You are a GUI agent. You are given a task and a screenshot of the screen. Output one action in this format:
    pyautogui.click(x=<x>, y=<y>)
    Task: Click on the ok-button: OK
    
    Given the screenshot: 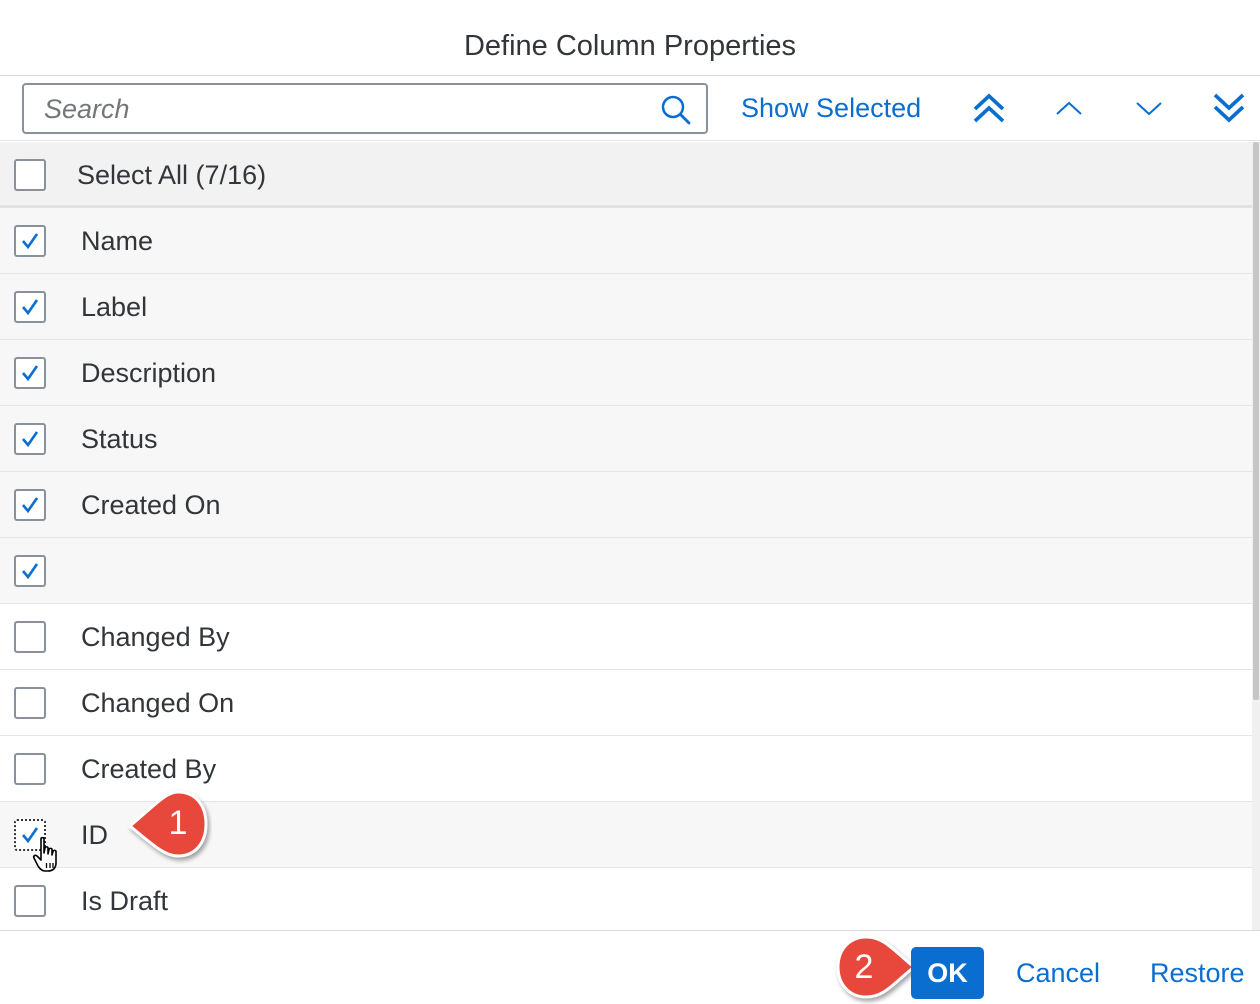 What is the action you would take?
    pyautogui.click(x=947, y=973)
    